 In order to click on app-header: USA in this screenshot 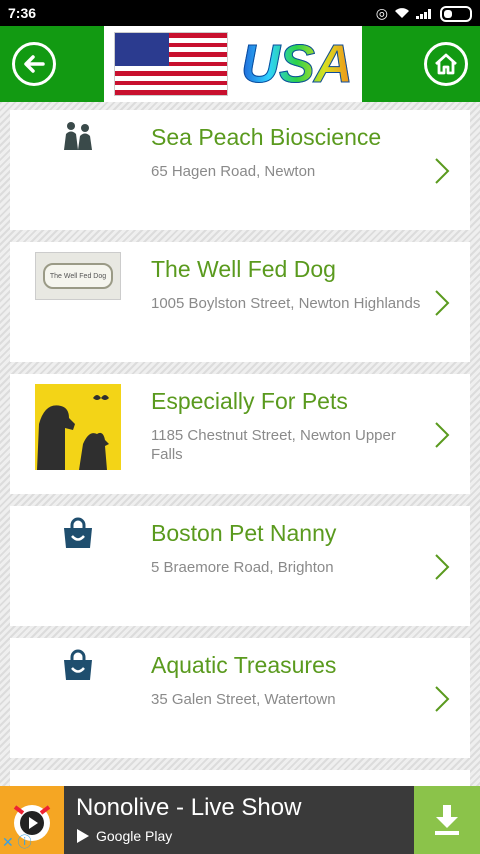, I will do `click(240, 64)`.